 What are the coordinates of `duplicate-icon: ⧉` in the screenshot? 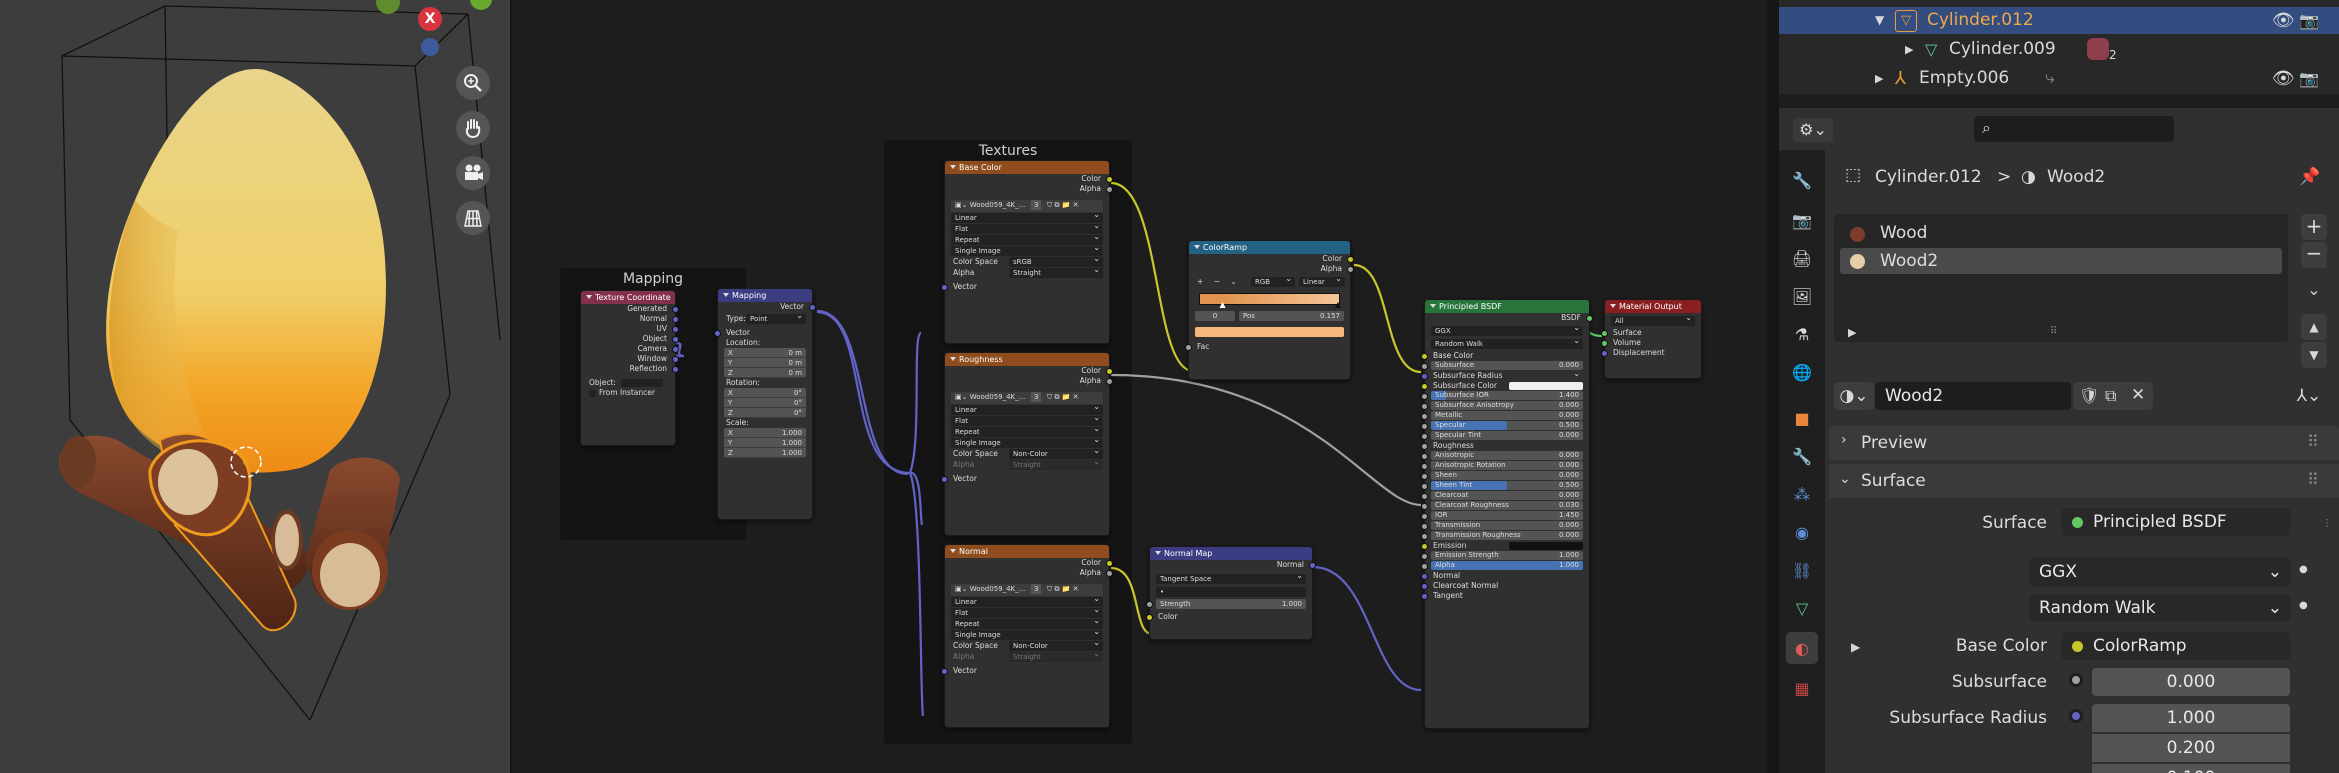 It's located at (2110, 396).